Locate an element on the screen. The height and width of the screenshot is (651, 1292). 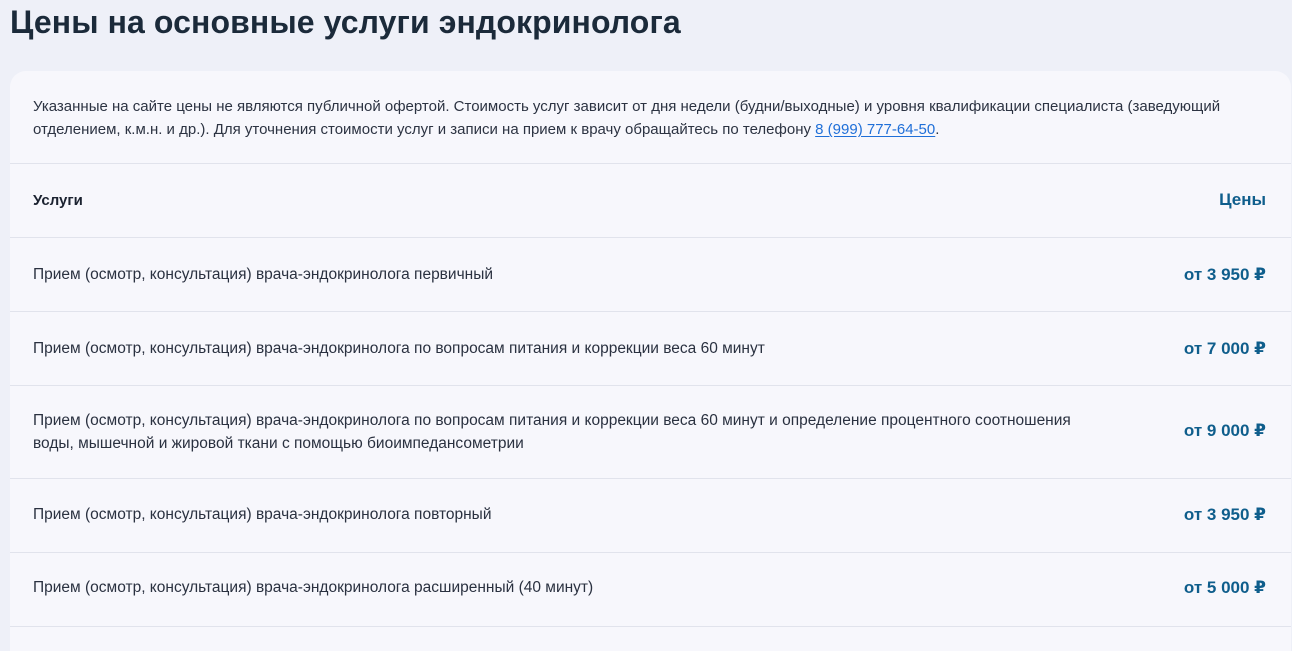
notice-text-end: . is located at coordinates (937, 129).